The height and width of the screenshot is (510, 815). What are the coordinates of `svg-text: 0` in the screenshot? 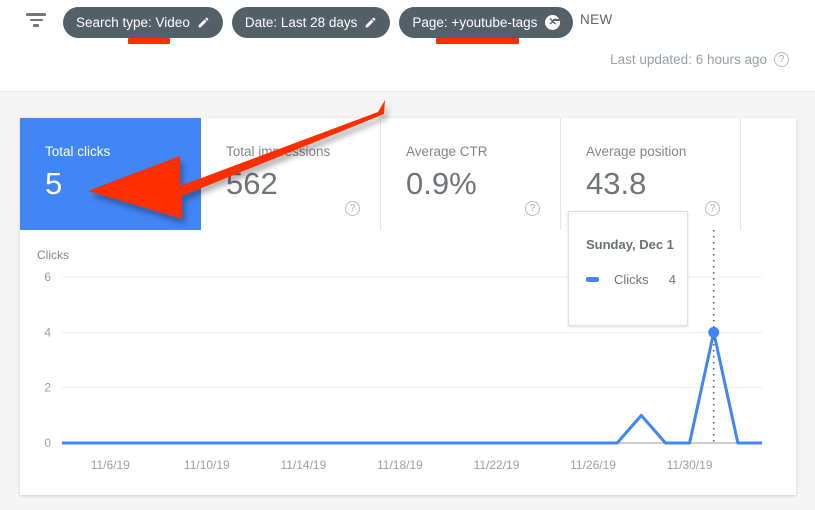 It's located at (47, 443).